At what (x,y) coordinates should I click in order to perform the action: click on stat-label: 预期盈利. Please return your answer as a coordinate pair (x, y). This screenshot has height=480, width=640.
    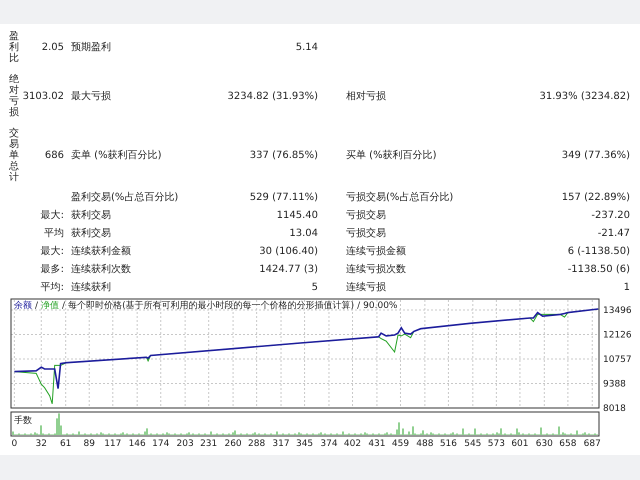
    Looking at the image, I should click on (91, 47).